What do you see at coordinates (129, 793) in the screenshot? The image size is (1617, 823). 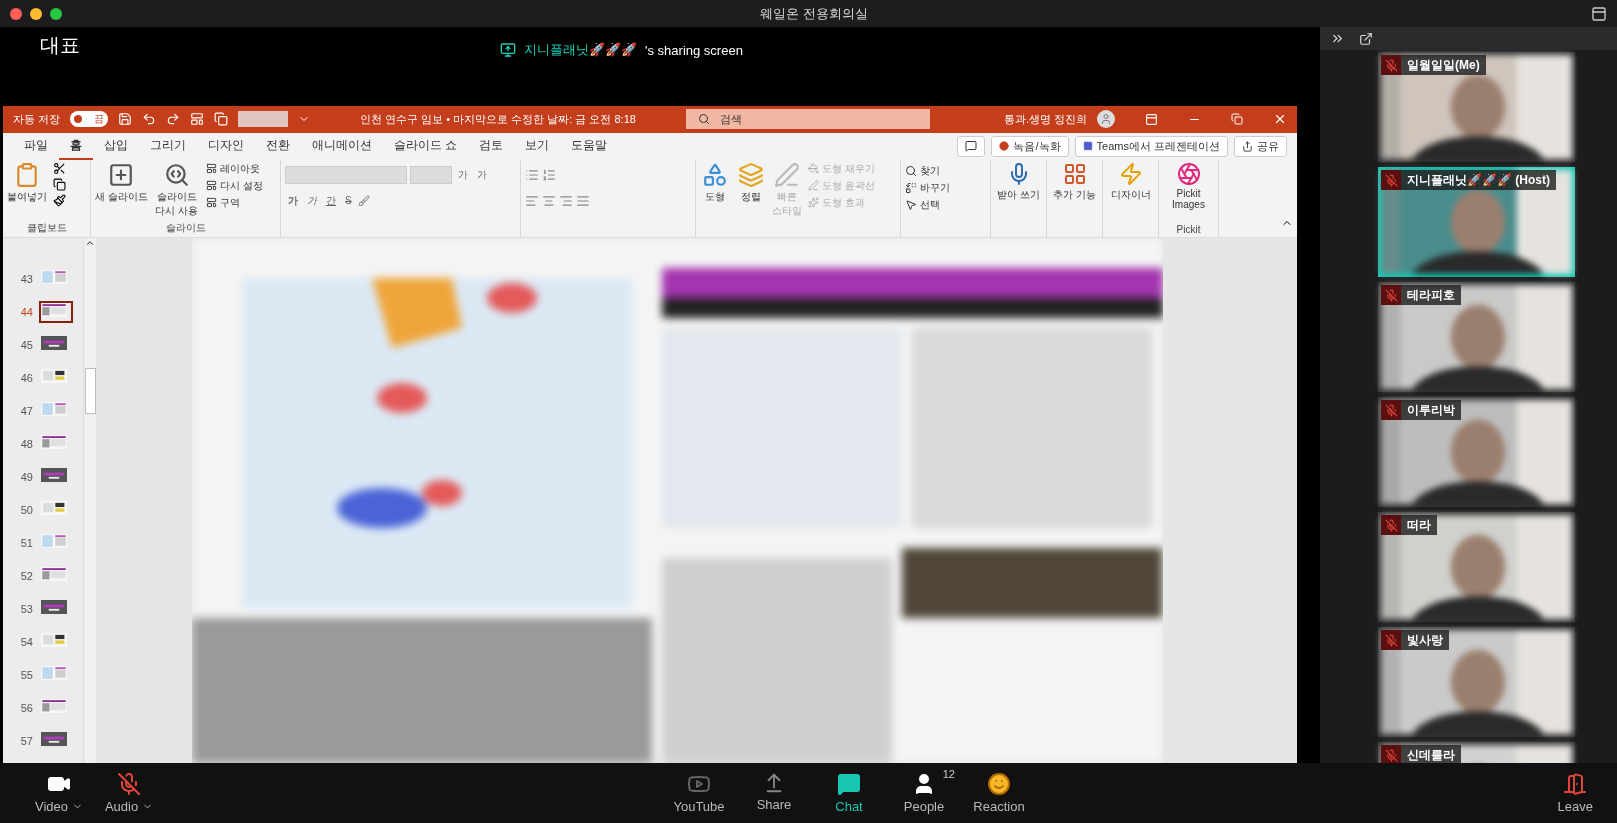 I see `audio-button: Audio` at bounding box center [129, 793].